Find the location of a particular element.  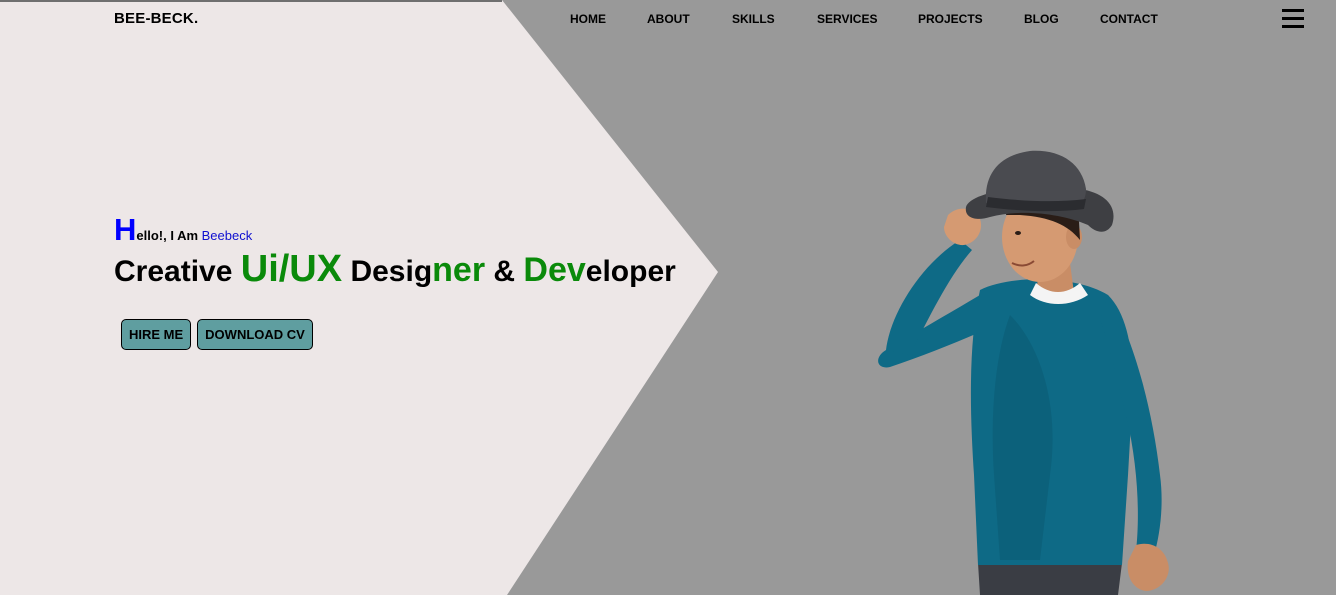

headline-ampersand: & is located at coordinates (504, 271).